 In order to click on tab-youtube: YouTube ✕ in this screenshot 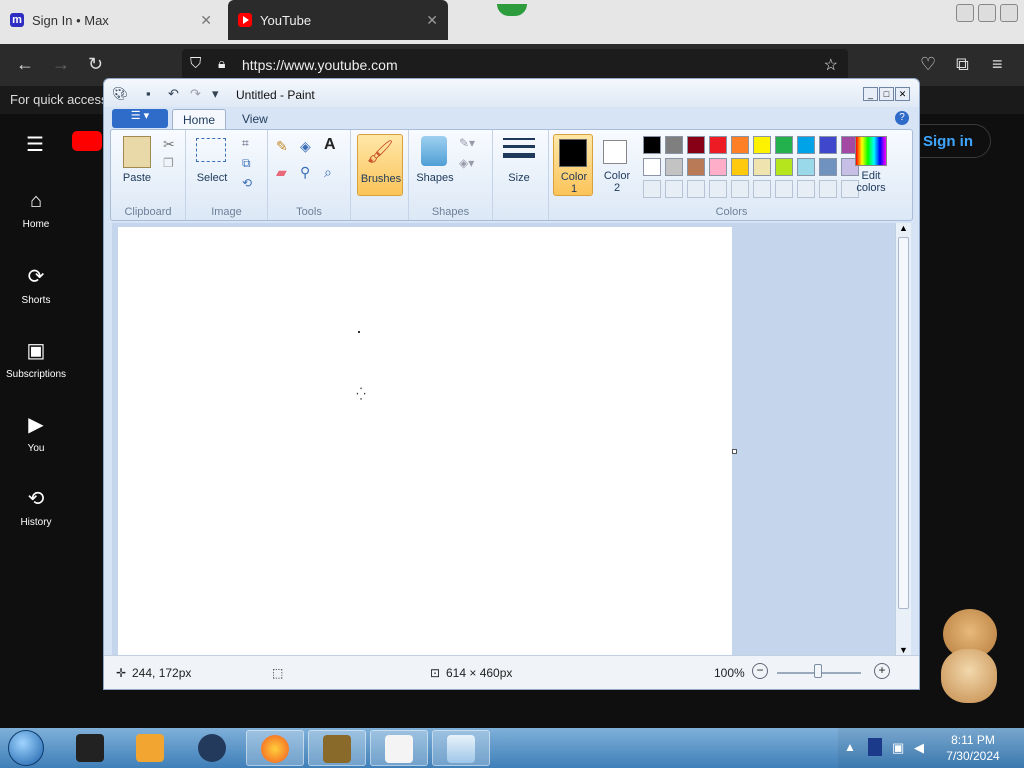, I will do `click(338, 20)`.